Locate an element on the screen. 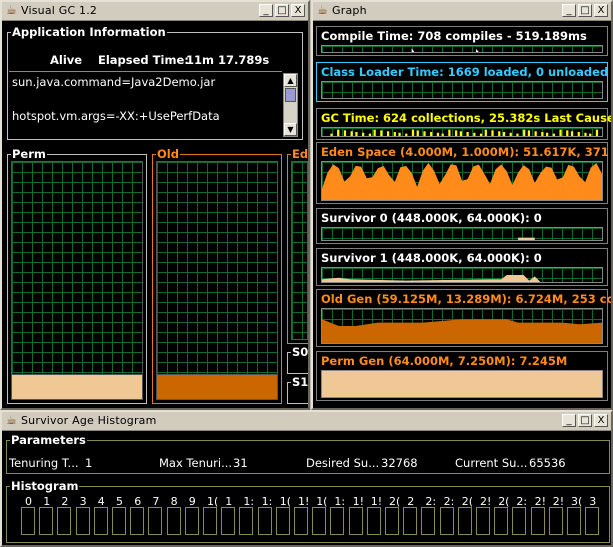 The image size is (613, 547). scroll-thumb is located at coordinates (290, 95).